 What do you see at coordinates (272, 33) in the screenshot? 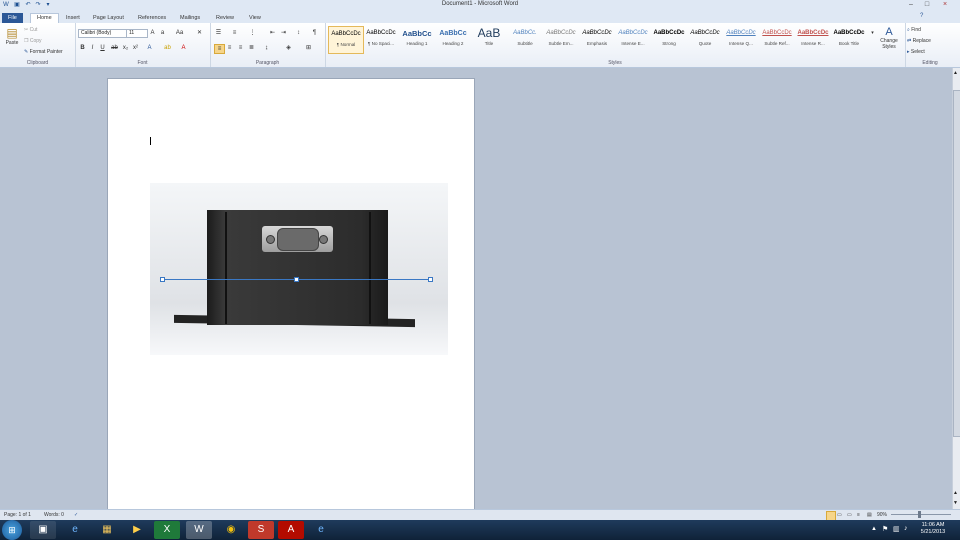
I see `decrease-indent-icon: ⇤` at bounding box center [272, 33].